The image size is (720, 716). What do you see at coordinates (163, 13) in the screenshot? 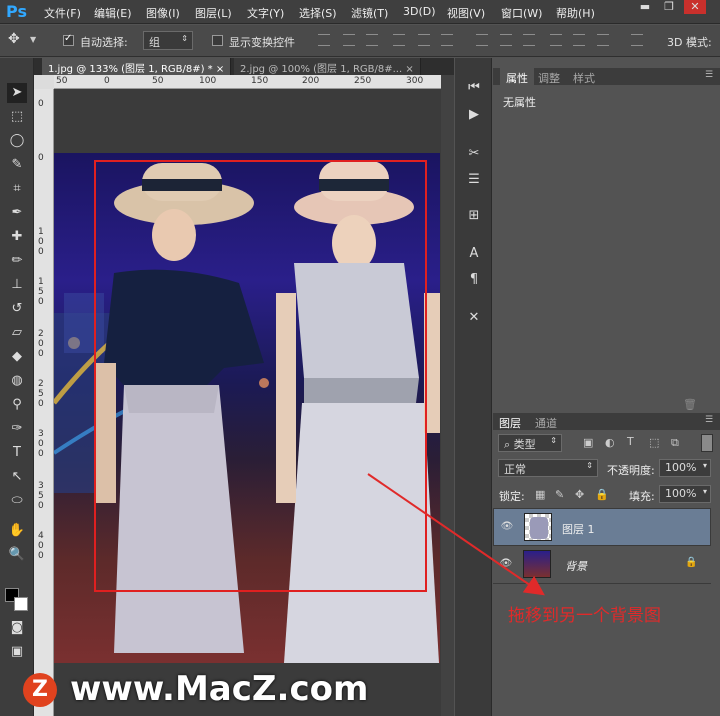
I see `menu-image: 图像(I)` at bounding box center [163, 13].